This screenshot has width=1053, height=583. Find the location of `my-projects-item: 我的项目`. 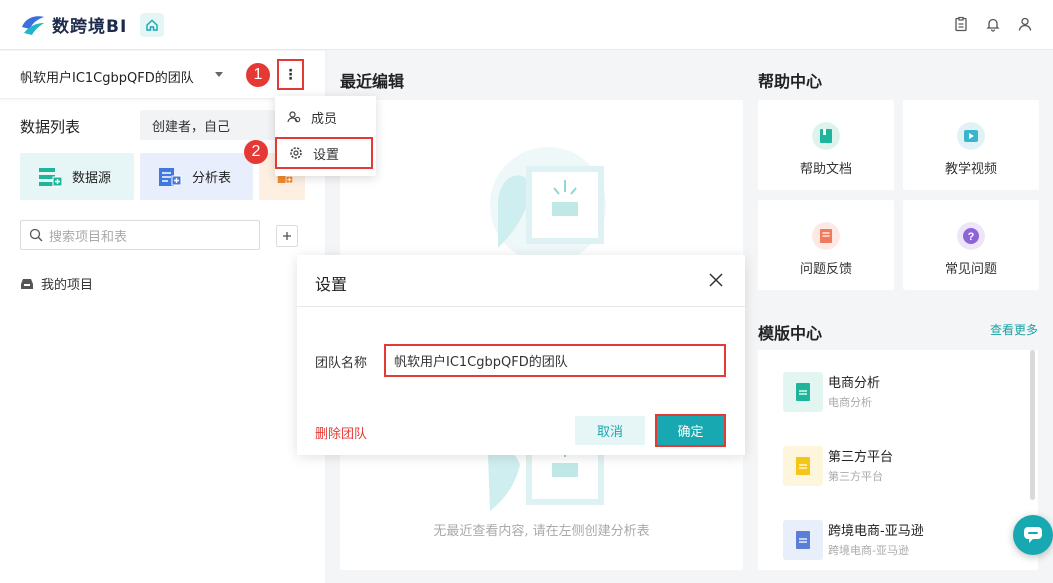

my-projects-item: 我的项目 is located at coordinates (56, 283).